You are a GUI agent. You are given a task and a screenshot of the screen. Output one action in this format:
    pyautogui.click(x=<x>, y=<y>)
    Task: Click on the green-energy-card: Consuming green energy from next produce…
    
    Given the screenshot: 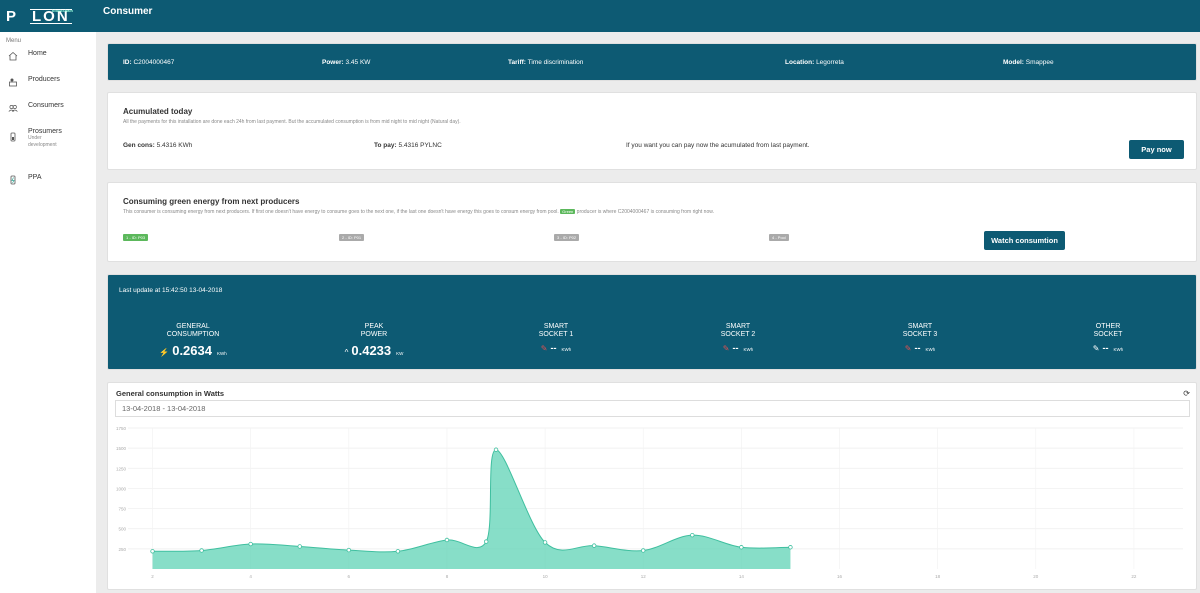 What is the action you would take?
    pyautogui.click(x=652, y=222)
    